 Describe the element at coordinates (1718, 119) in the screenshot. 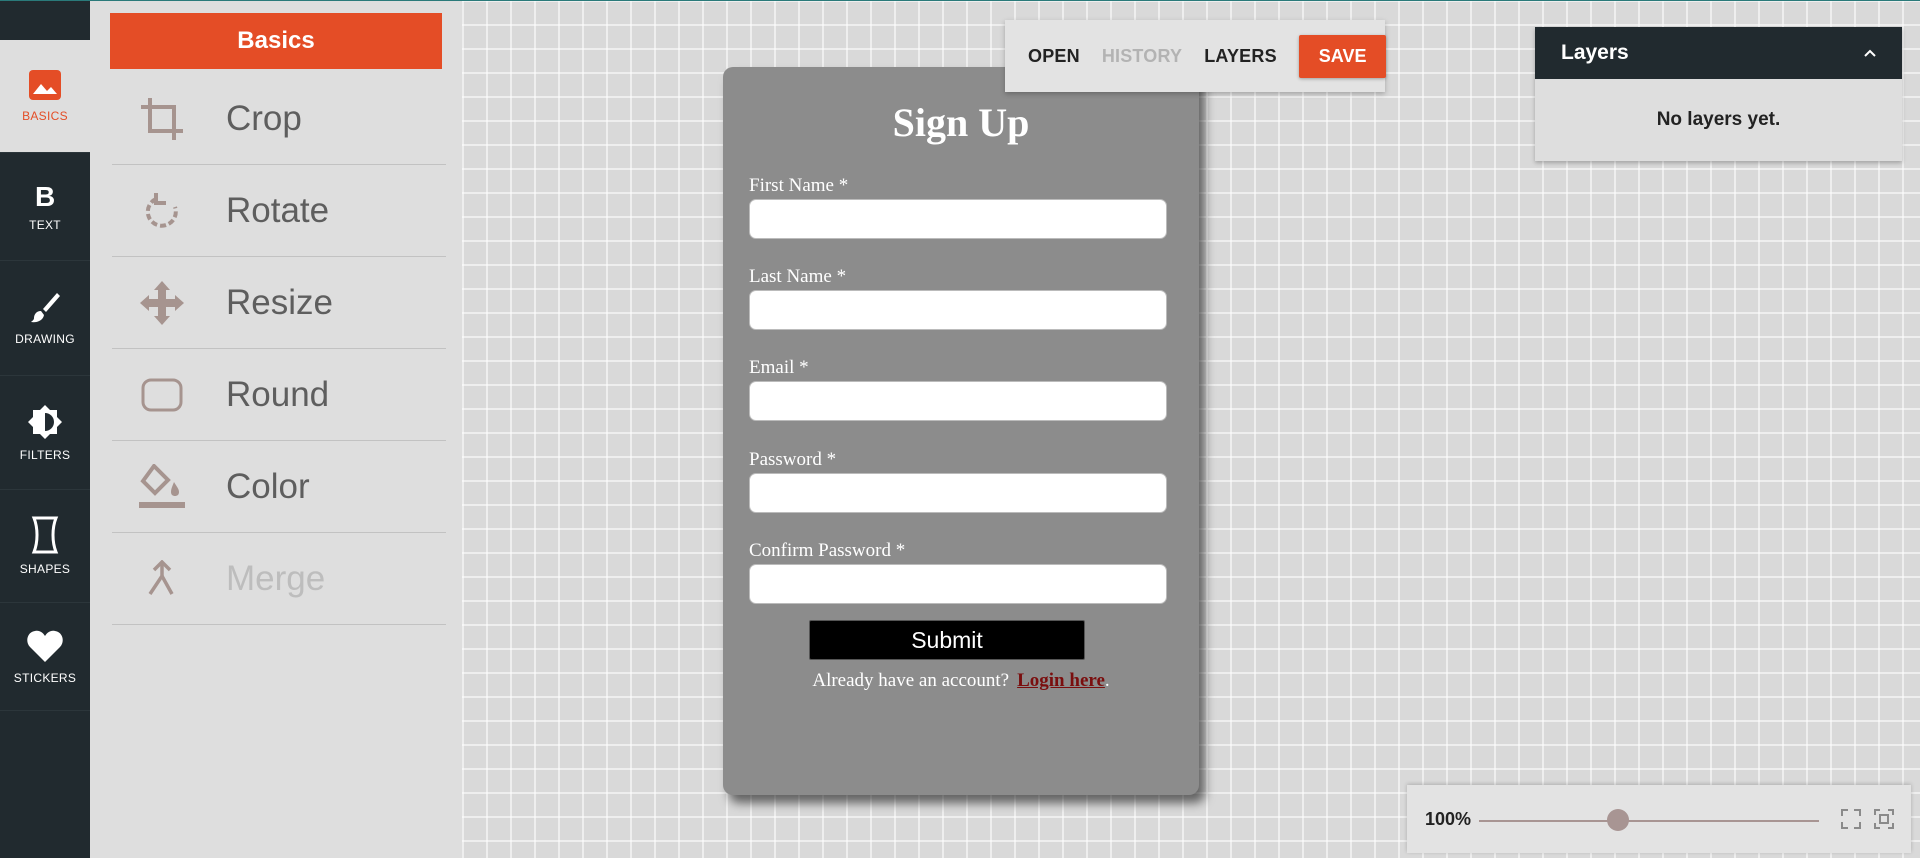

I see `layers-empty-text: No layers yet.` at that location.